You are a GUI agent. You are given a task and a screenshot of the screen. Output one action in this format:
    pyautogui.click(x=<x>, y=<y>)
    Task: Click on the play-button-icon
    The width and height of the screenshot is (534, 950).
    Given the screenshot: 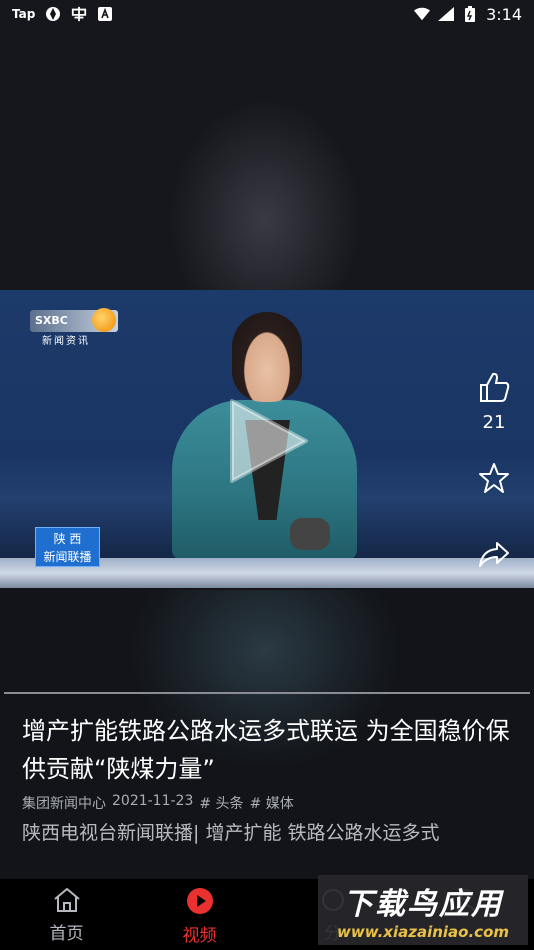 What is the action you would take?
    pyautogui.click(x=268, y=441)
    